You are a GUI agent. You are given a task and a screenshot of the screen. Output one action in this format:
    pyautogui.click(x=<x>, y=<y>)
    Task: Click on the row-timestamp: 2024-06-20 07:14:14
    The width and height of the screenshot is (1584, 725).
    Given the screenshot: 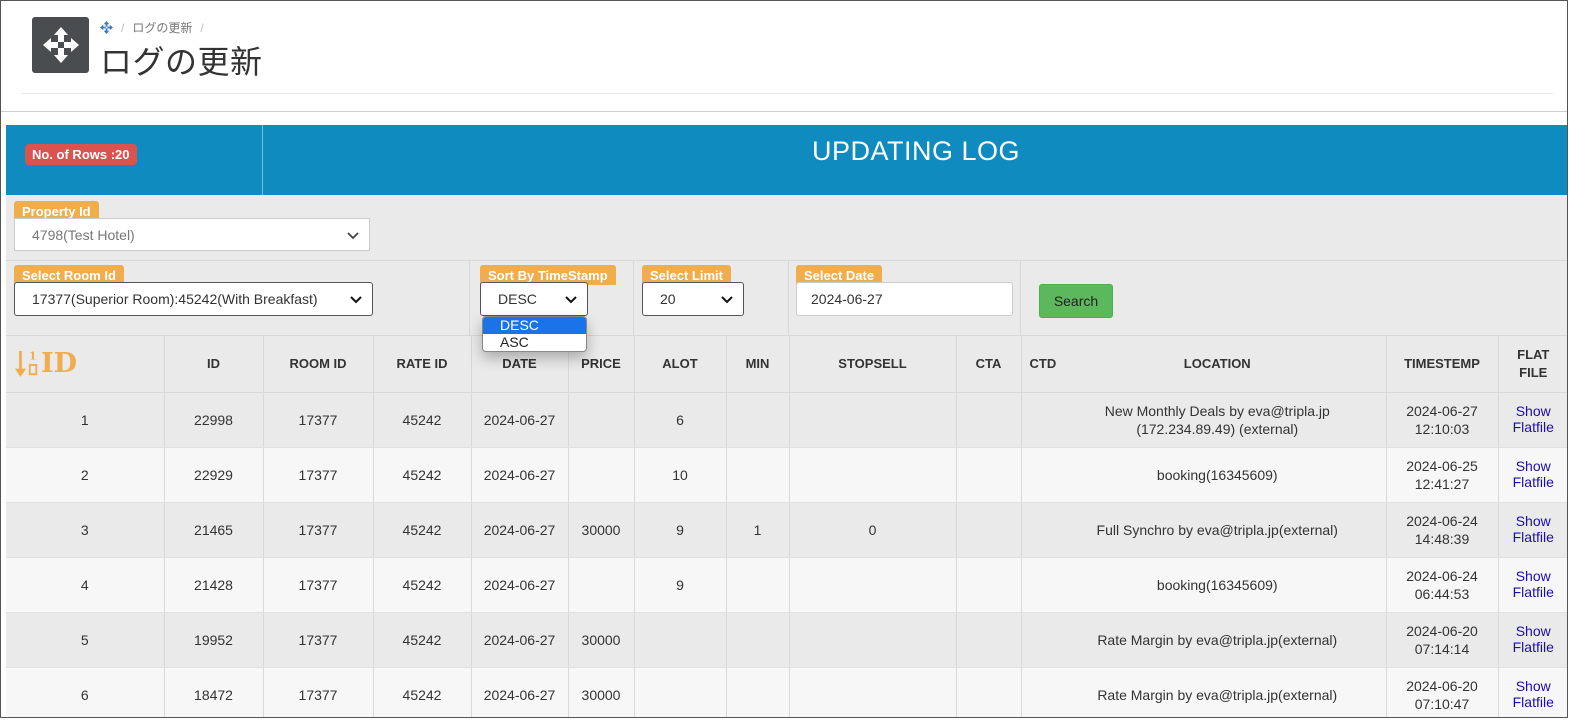 What is the action you would take?
    pyautogui.click(x=1442, y=640)
    